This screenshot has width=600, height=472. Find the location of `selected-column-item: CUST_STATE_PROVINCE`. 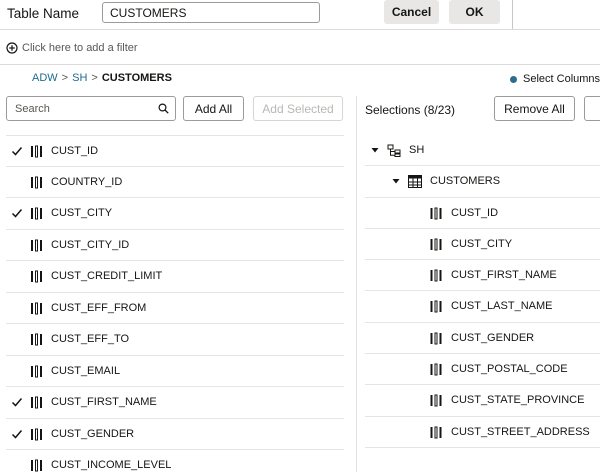

selected-column-item: CUST_STATE_PROVINCE is located at coordinates (482, 401).